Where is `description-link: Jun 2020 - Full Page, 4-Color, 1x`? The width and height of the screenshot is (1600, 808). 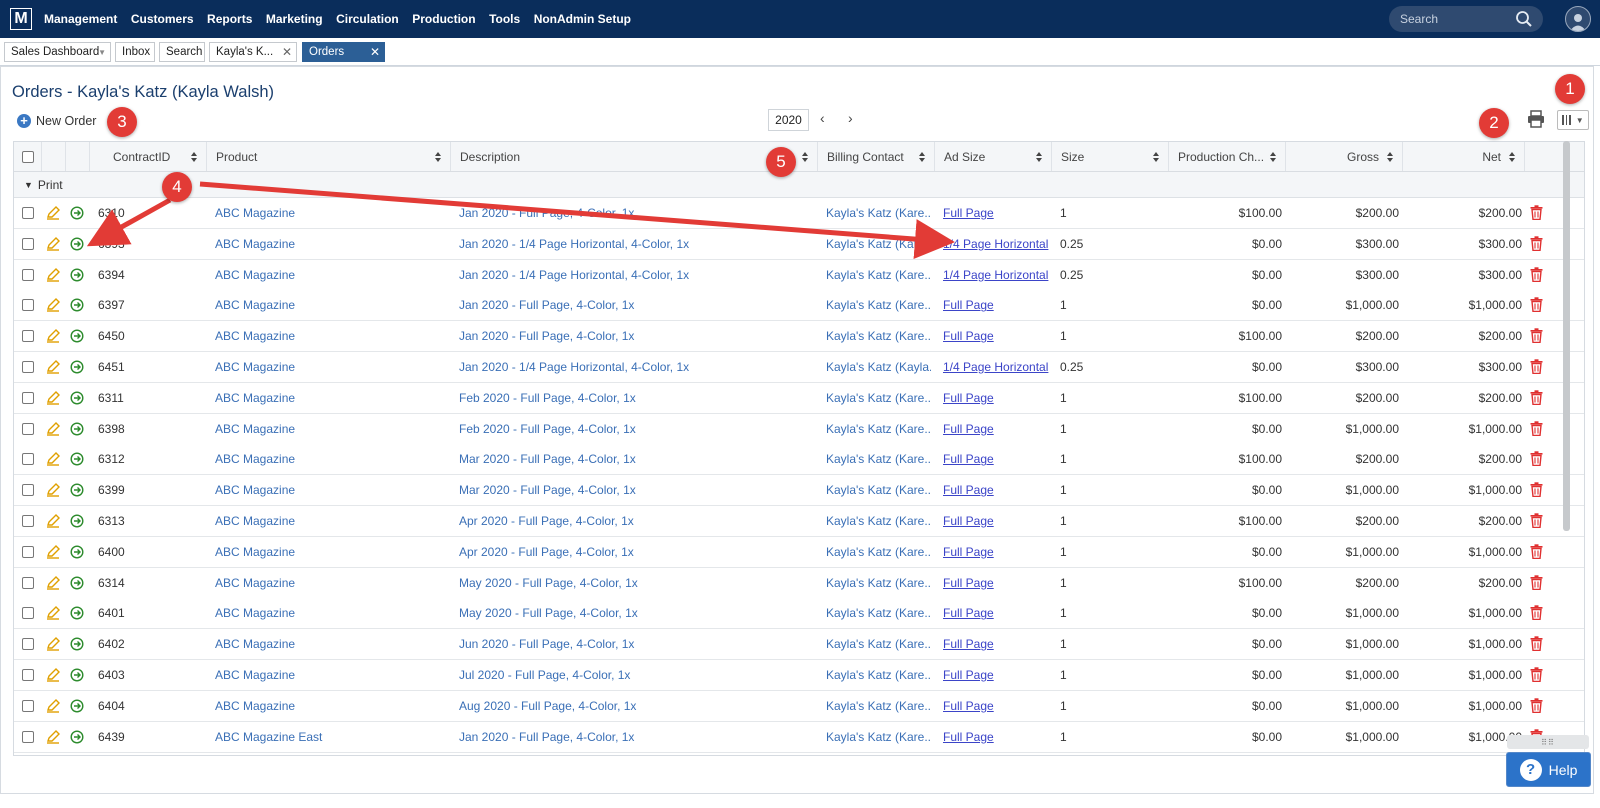
description-link: Jun 2020 - Full Page, 4-Color, 1x is located at coordinates (636, 644).